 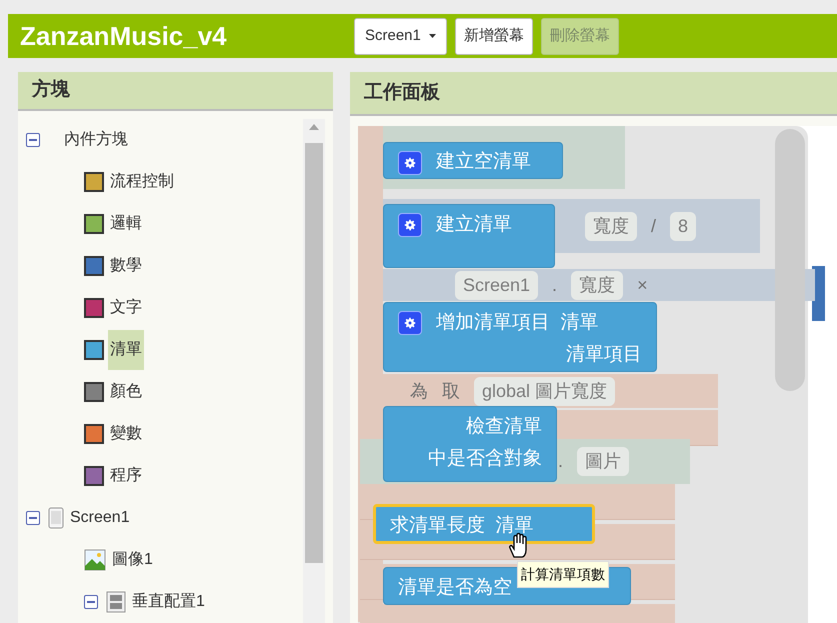 I want to click on faded-label: 為, so click(x=419, y=391).